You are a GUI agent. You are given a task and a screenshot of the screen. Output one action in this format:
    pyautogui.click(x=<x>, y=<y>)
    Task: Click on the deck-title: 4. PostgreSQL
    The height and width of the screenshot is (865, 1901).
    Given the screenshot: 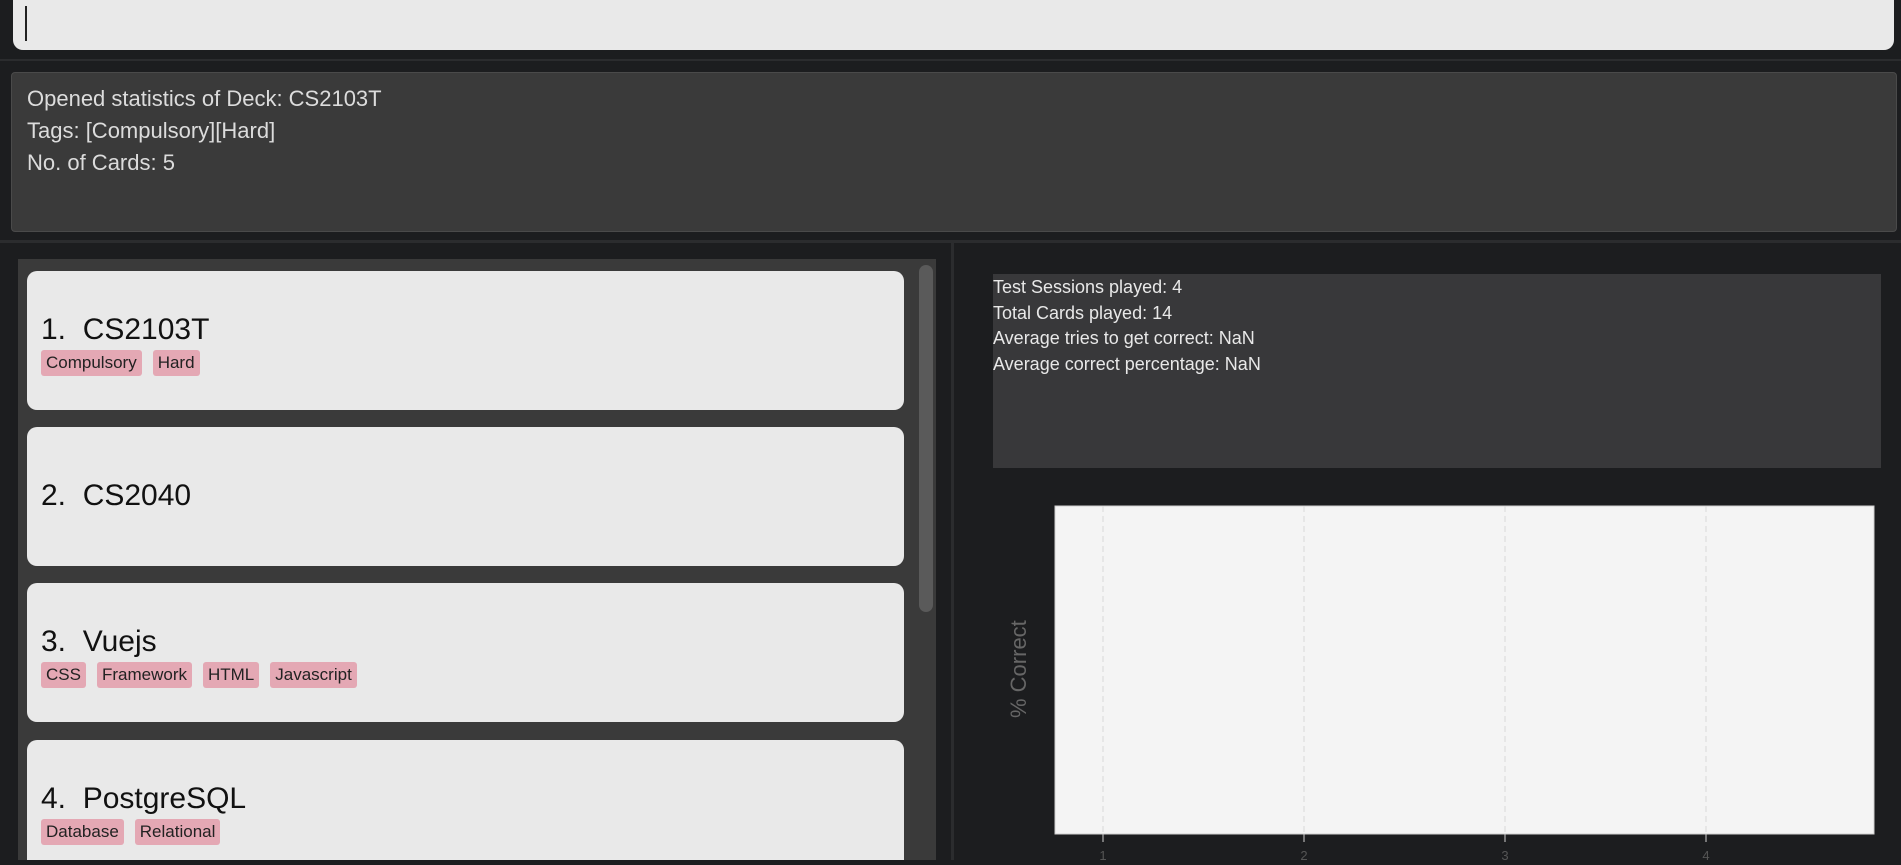 What is the action you would take?
    pyautogui.click(x=144, y=798)
    